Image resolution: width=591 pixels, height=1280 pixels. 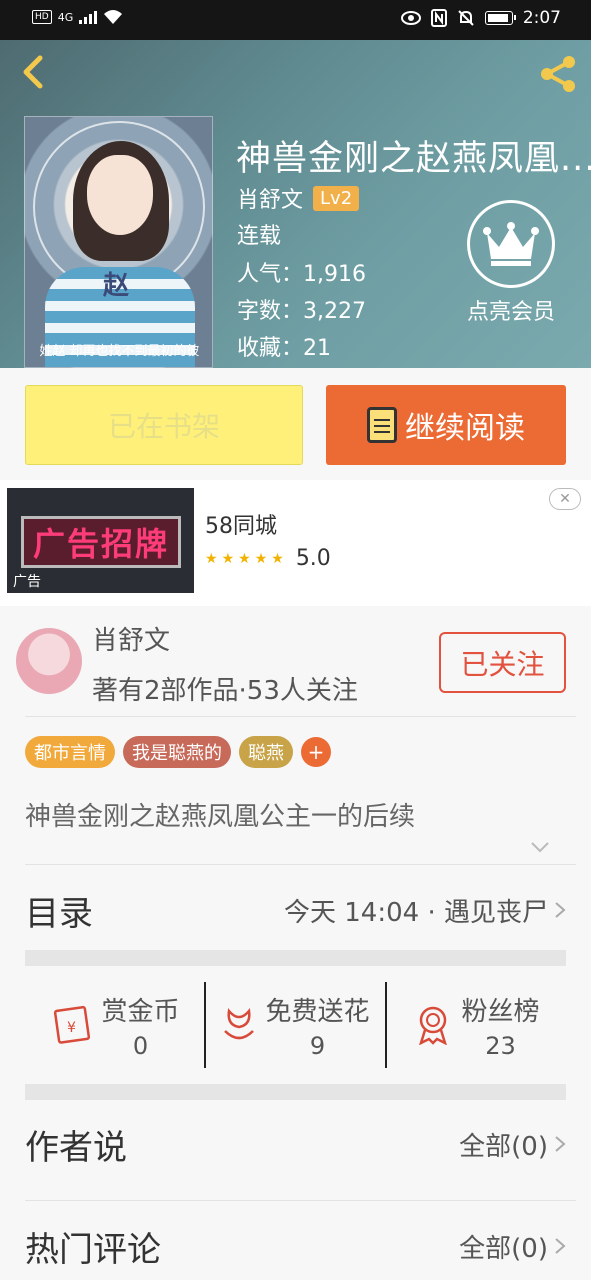 I want to click on hot-comments-all: 全部(0), so click(x=503, y=1248).